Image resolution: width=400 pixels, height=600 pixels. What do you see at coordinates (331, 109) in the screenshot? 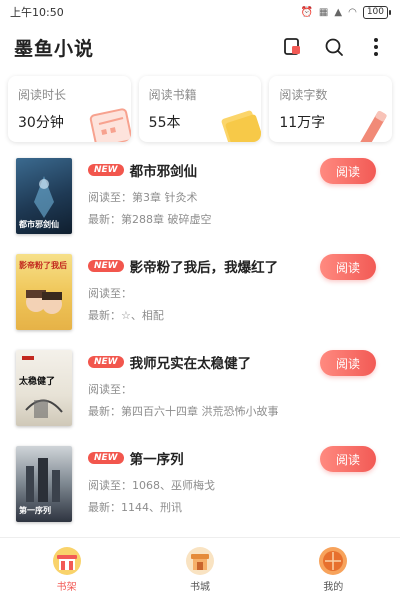
I see `stat-words-read: 阅读字数 11万字` at bounding box center [331, 109].